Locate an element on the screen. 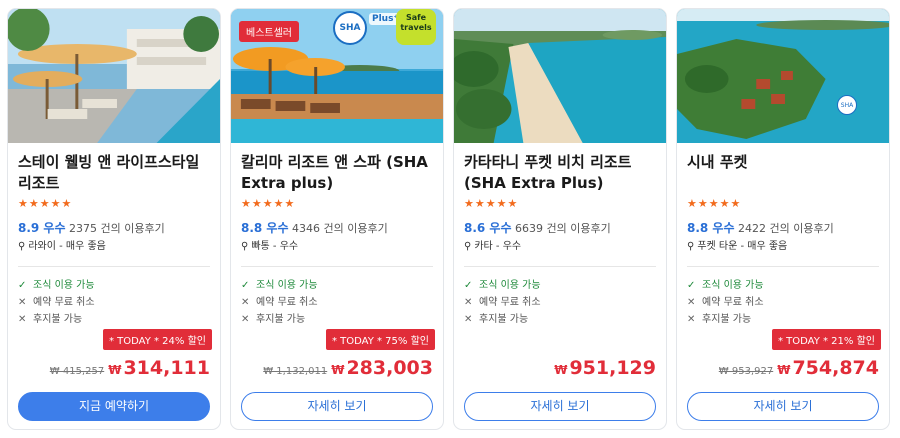 Image resolution: width=900 pixels, height=438 pixels. location: ⚲ 빠통 - 우수 is located at coordinates (269, 244).